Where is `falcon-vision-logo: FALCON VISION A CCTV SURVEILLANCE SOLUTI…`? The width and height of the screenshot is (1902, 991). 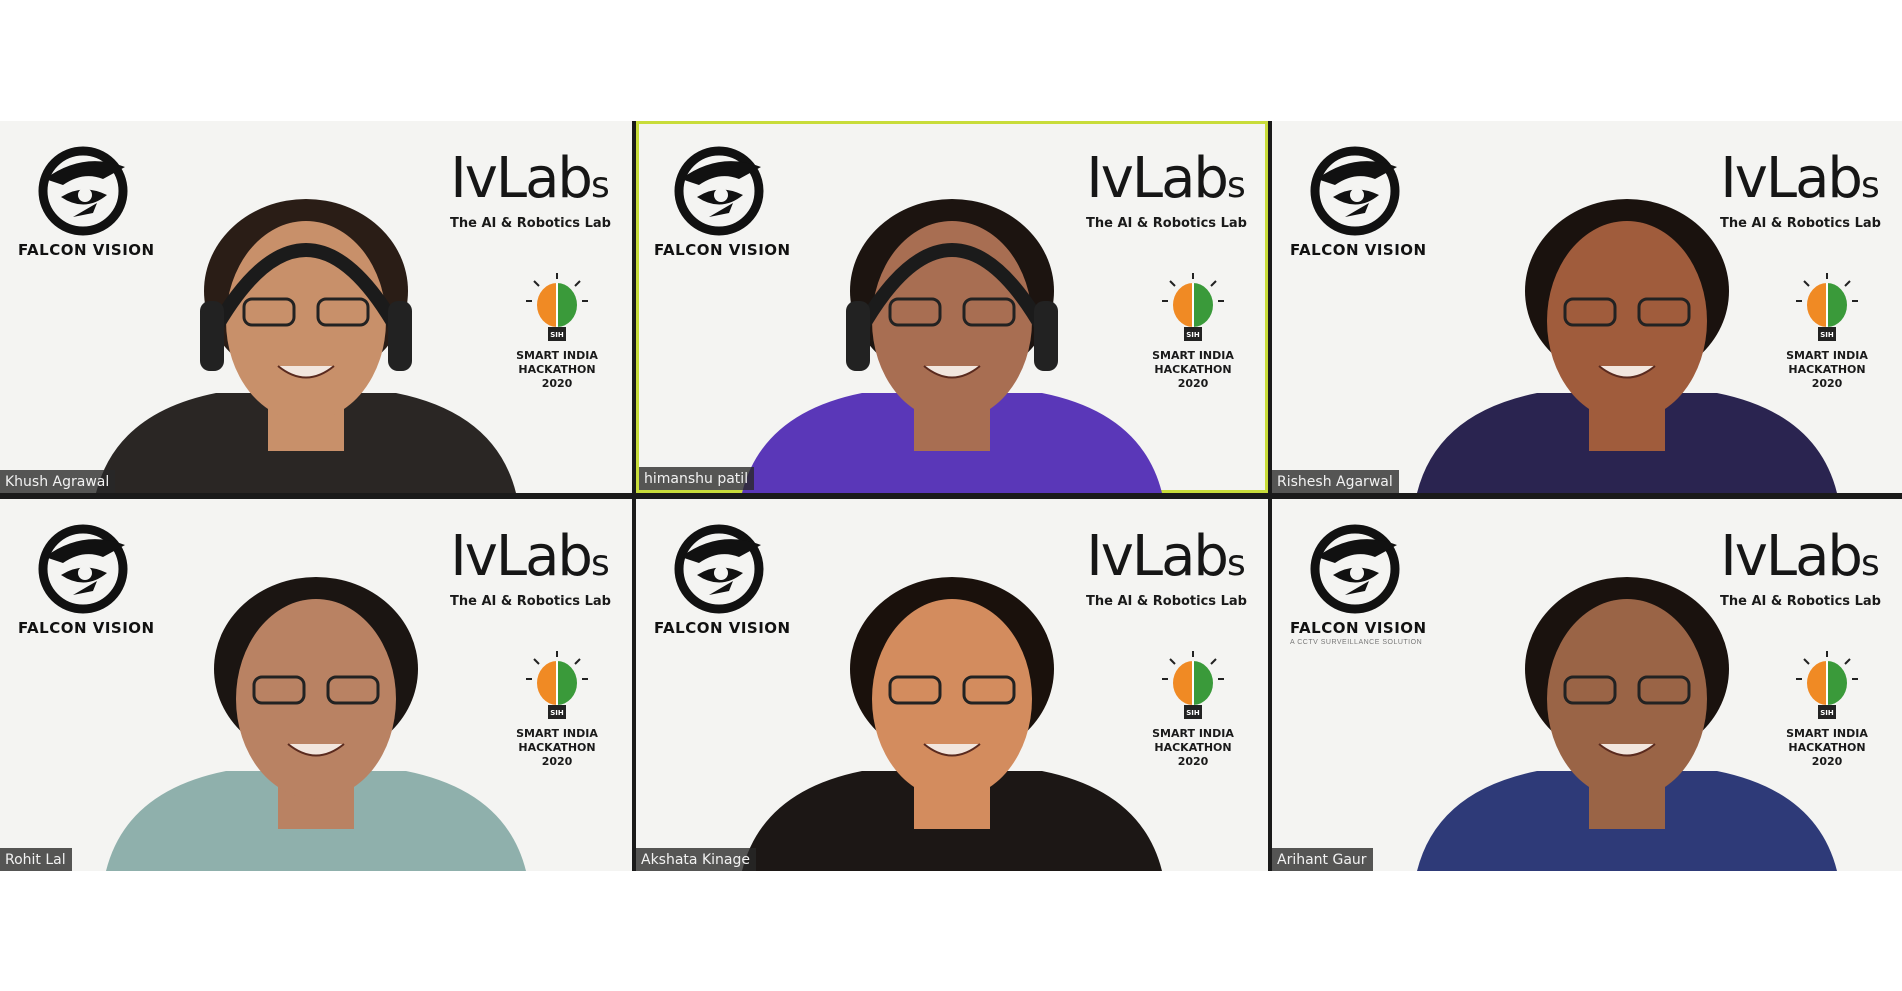
falcon-vision-logo: FALCON VISION A CCTV SURVEILLANCE SOLUTI… is located at coordinates (1358, 582).